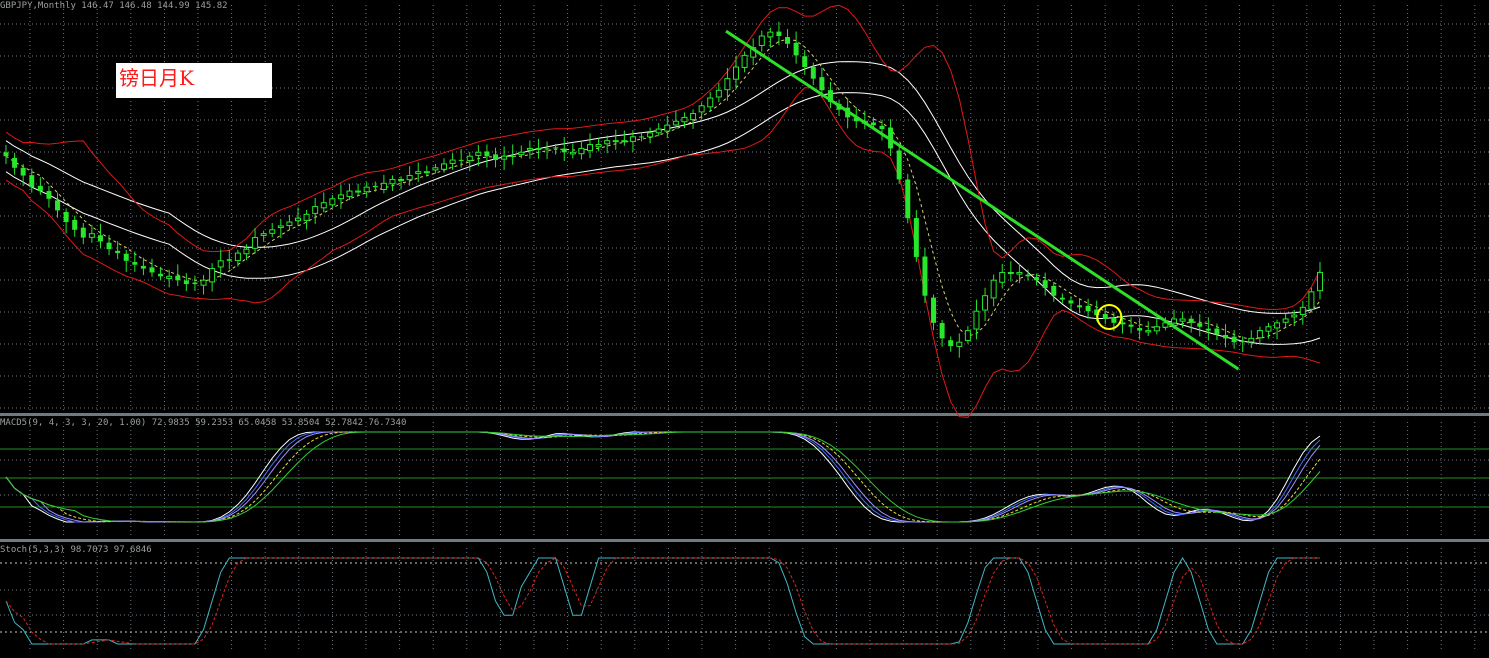 The width and height of the screenshot is (1489, 658). I want to click on chart-label-box: 镑日月K, so click(194, 80).